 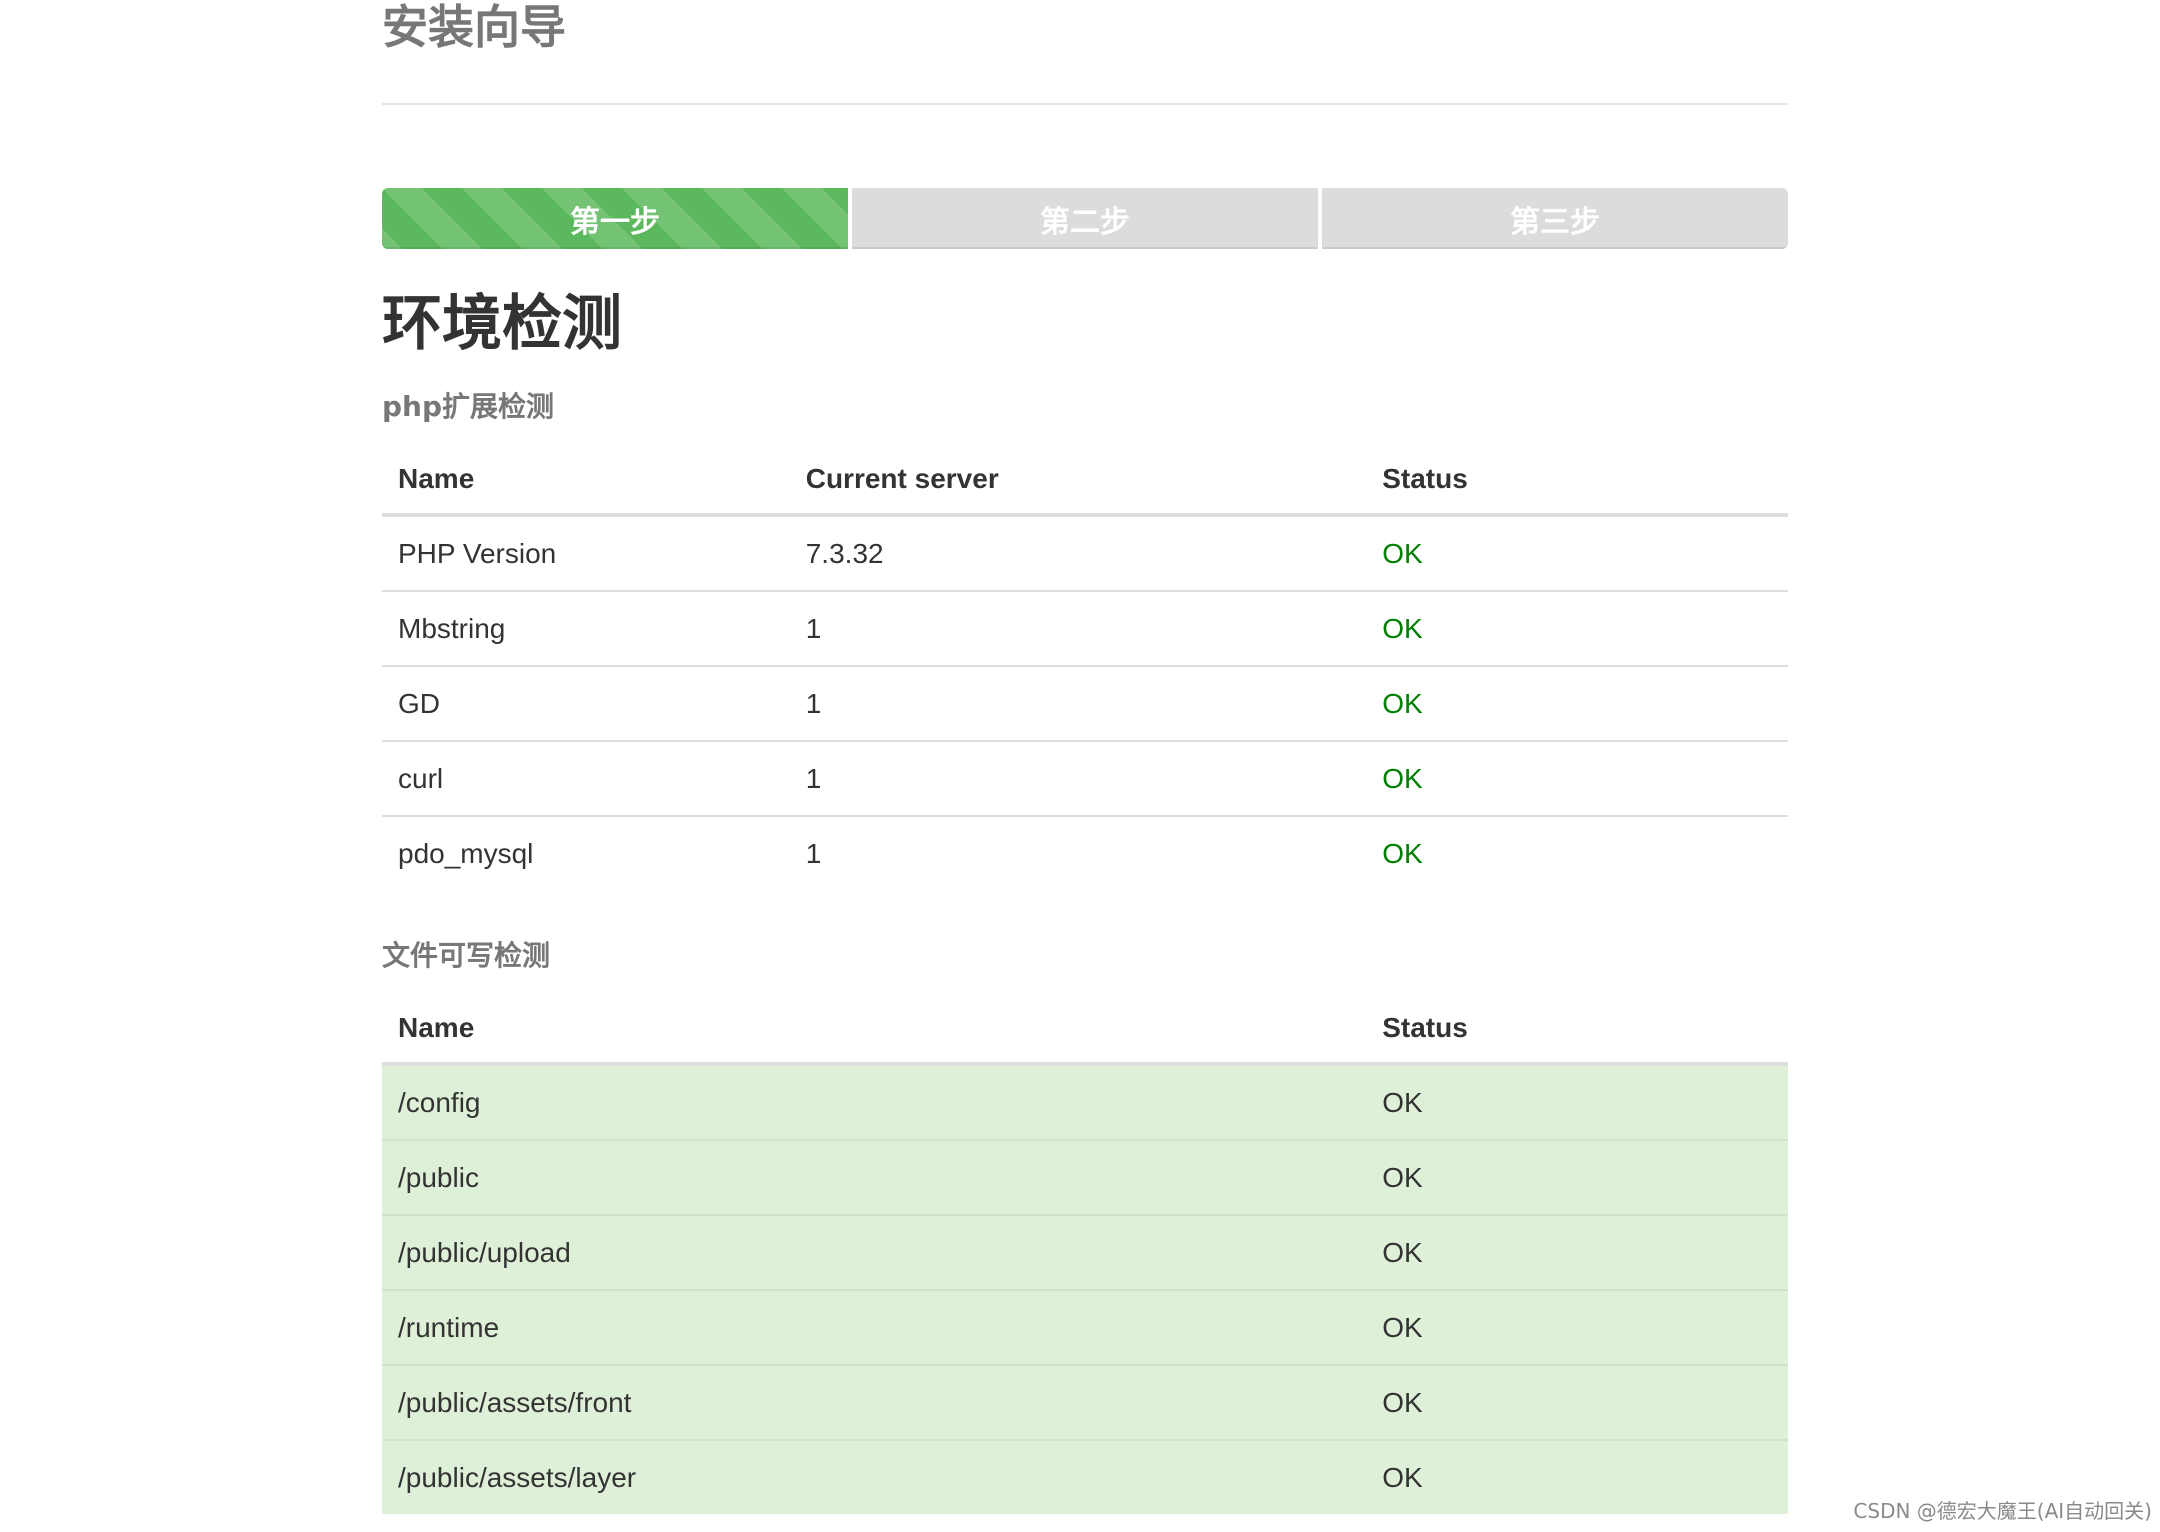 What do you see at coordinates (1078, 481) in the screenshot?
I see `column-header-current-server: Current server` at bounding box center [1078, 481].